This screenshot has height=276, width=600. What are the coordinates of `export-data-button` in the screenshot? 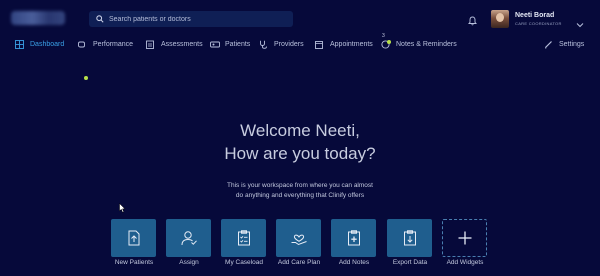 It's located at (409, 238).